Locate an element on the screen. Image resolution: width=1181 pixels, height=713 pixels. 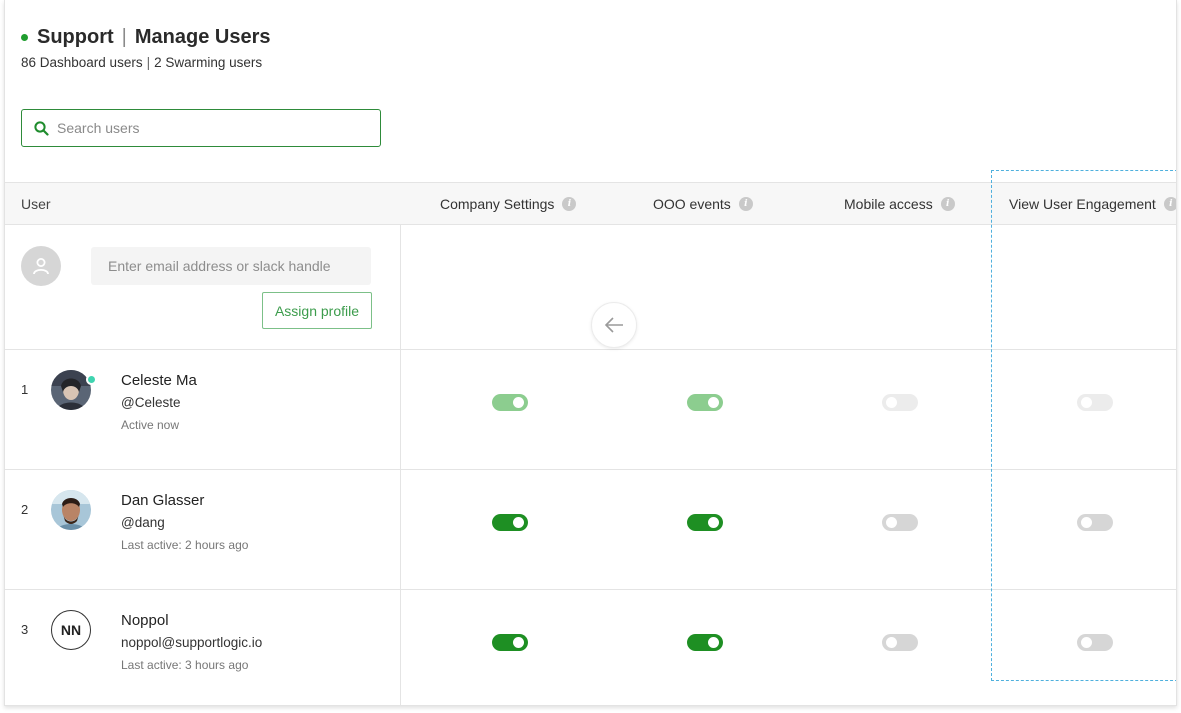
arrow-left-icon is located at coordinates (613, 325).